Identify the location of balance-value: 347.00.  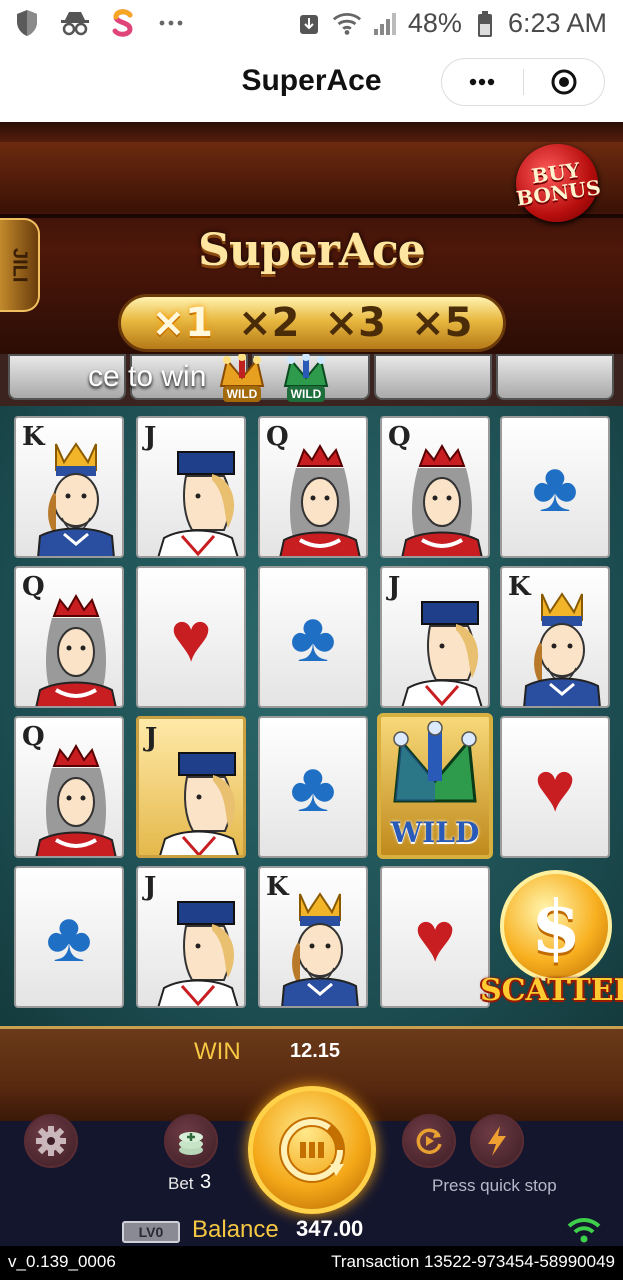
(330, 1228).